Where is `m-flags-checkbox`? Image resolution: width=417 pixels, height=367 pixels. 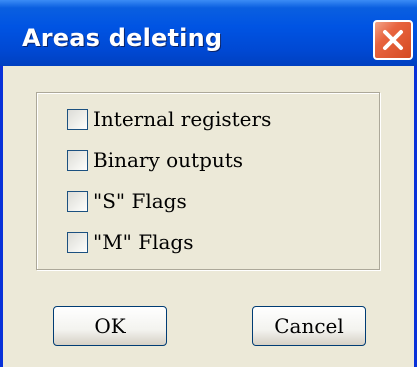
m-flags-checkbox is located at coordinates (77, 242).